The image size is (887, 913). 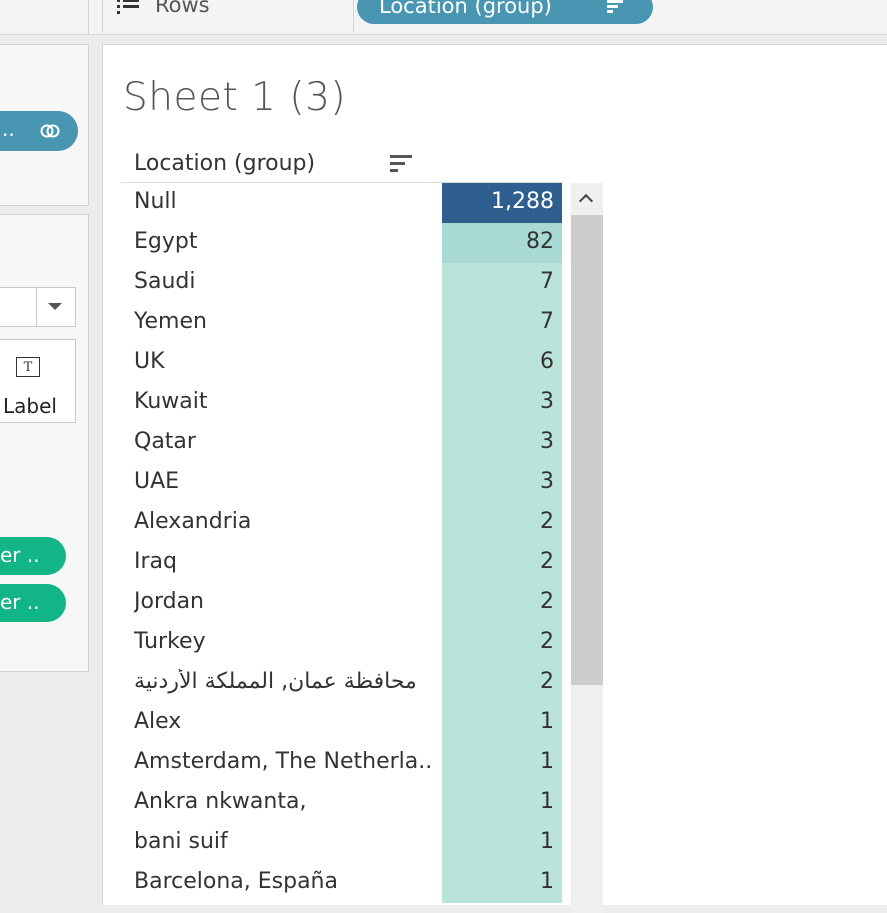 What do you see at coordinates (193, 521) in the screenshot?
I see `row-label: Alexandria` at bounding box center [193, 521].